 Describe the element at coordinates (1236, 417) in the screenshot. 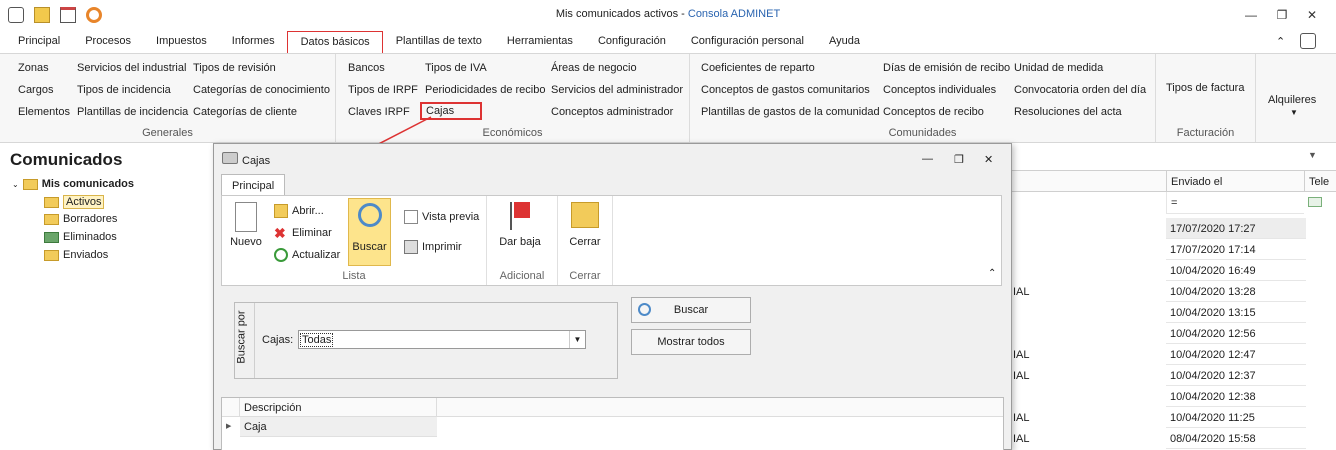

I see `table-row: 10/04/2020 11:25` at that location.